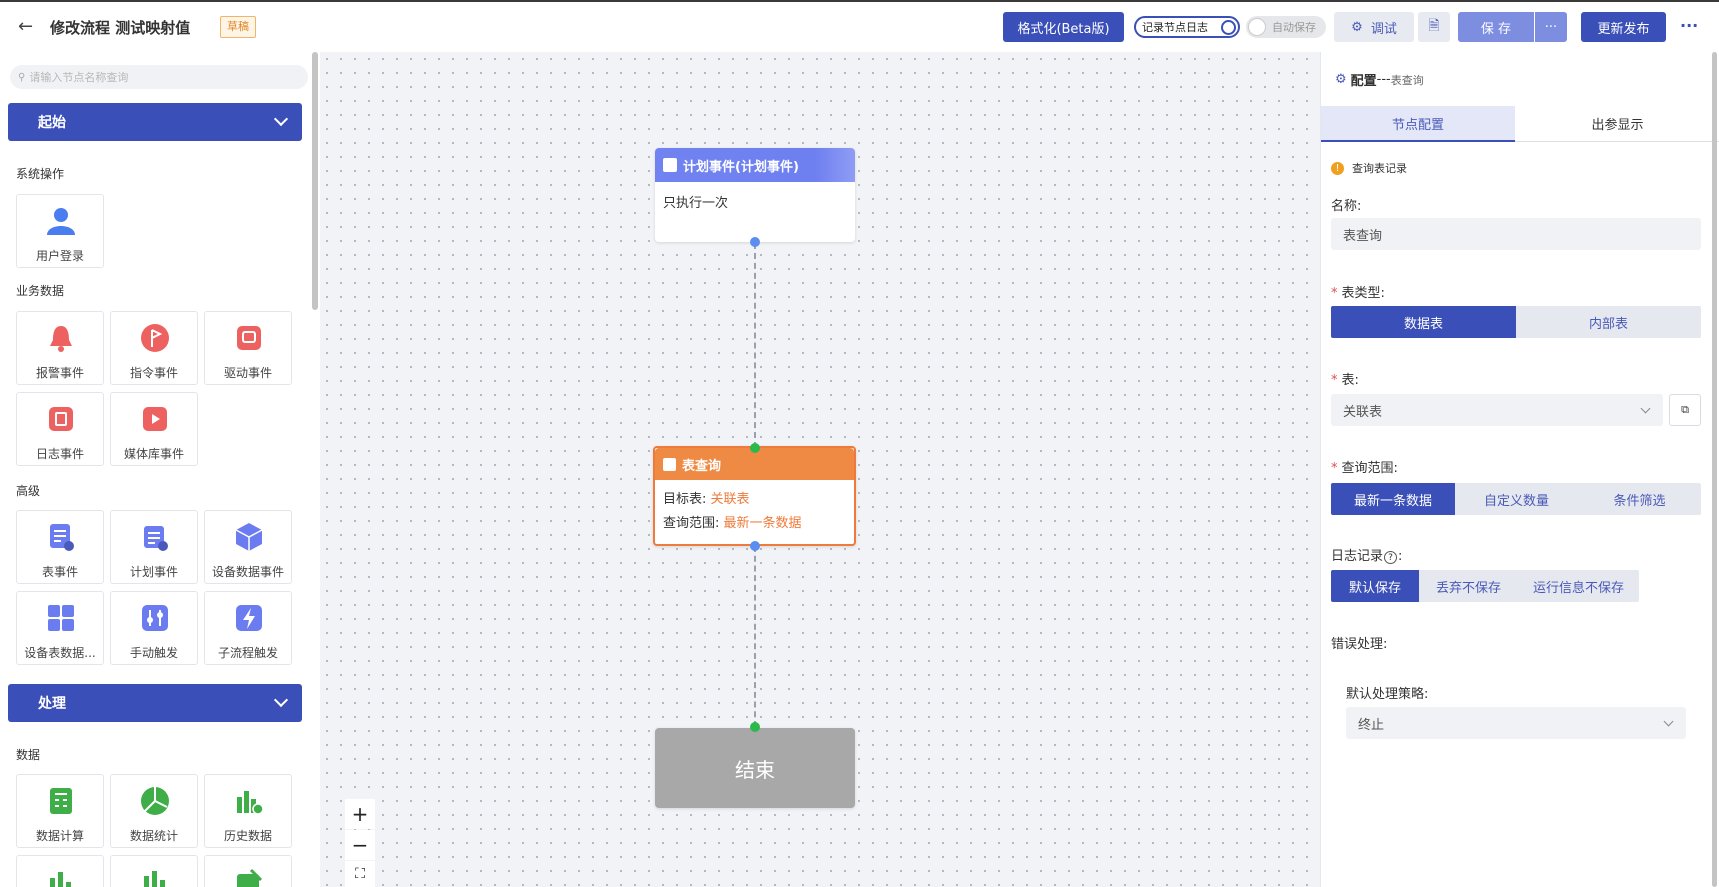  I want to click on tile-subflow-trigger: 子流程触发, so click(248, 628).